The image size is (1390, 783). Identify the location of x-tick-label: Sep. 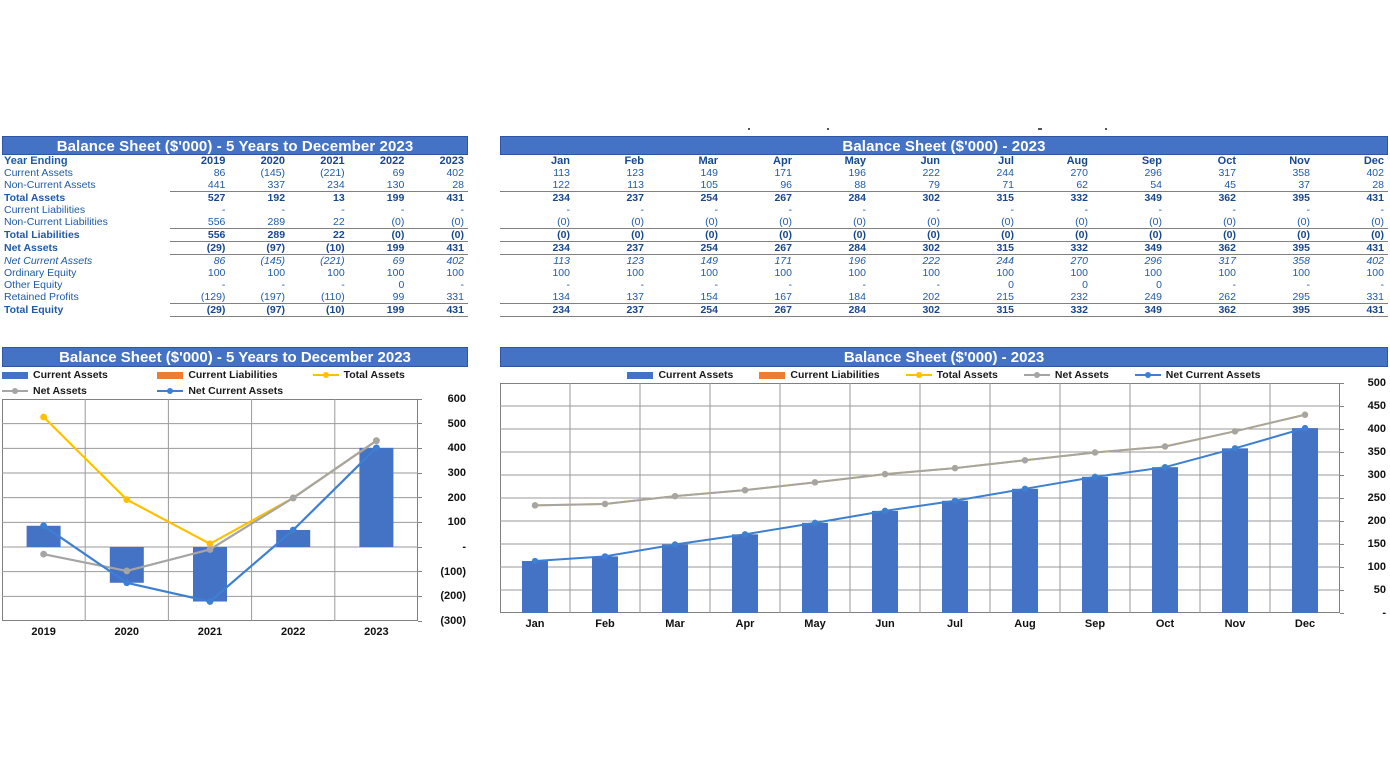
(1095, 624).